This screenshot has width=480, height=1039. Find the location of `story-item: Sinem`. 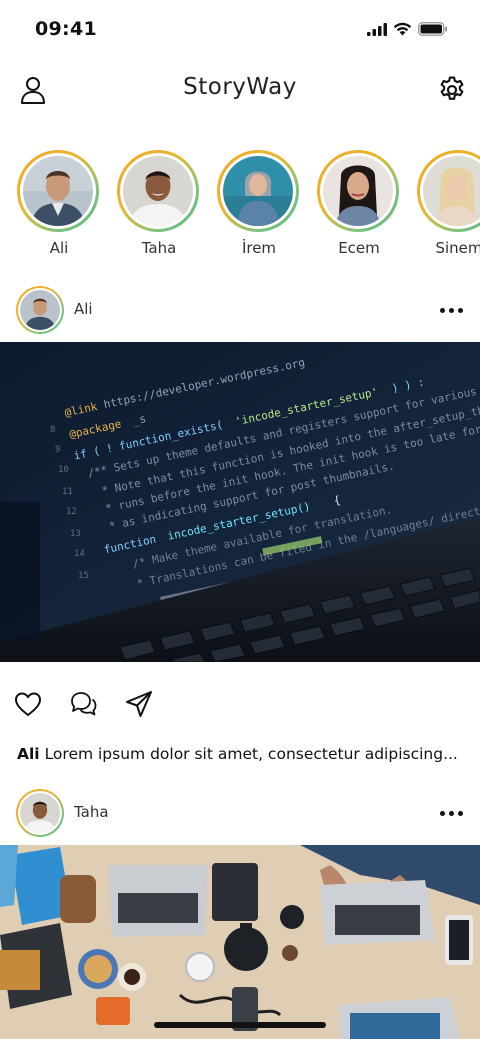

story-item: Sinem is located at coordinates (448, 203).